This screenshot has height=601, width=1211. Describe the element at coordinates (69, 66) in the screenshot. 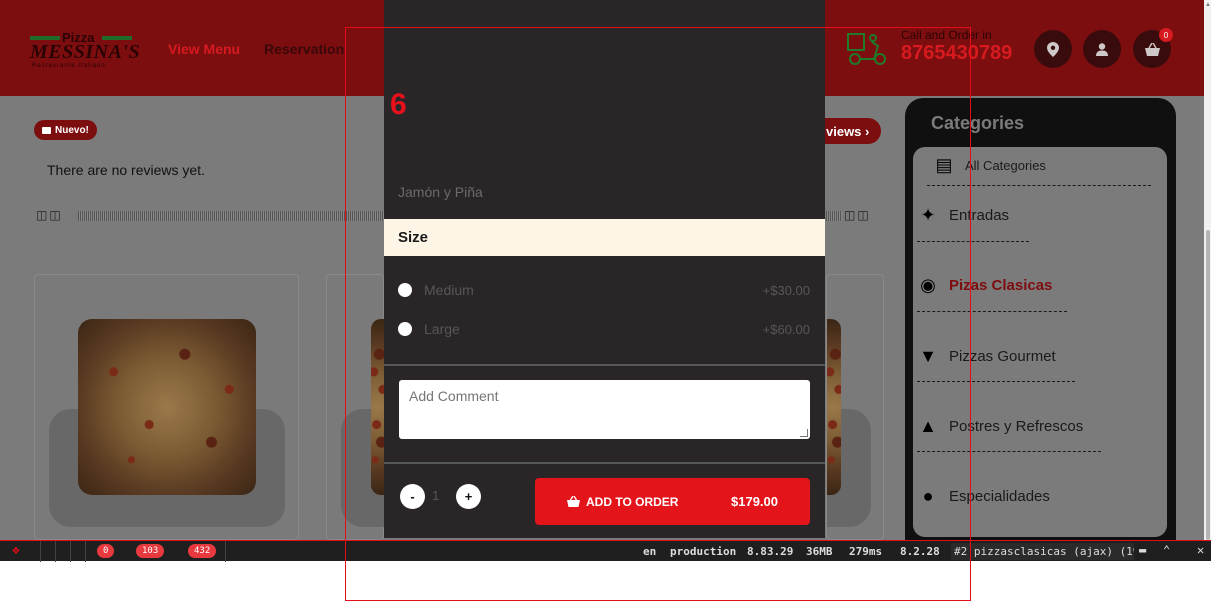

I see `logo-sub-text: Restaurante Italiano` at that location.